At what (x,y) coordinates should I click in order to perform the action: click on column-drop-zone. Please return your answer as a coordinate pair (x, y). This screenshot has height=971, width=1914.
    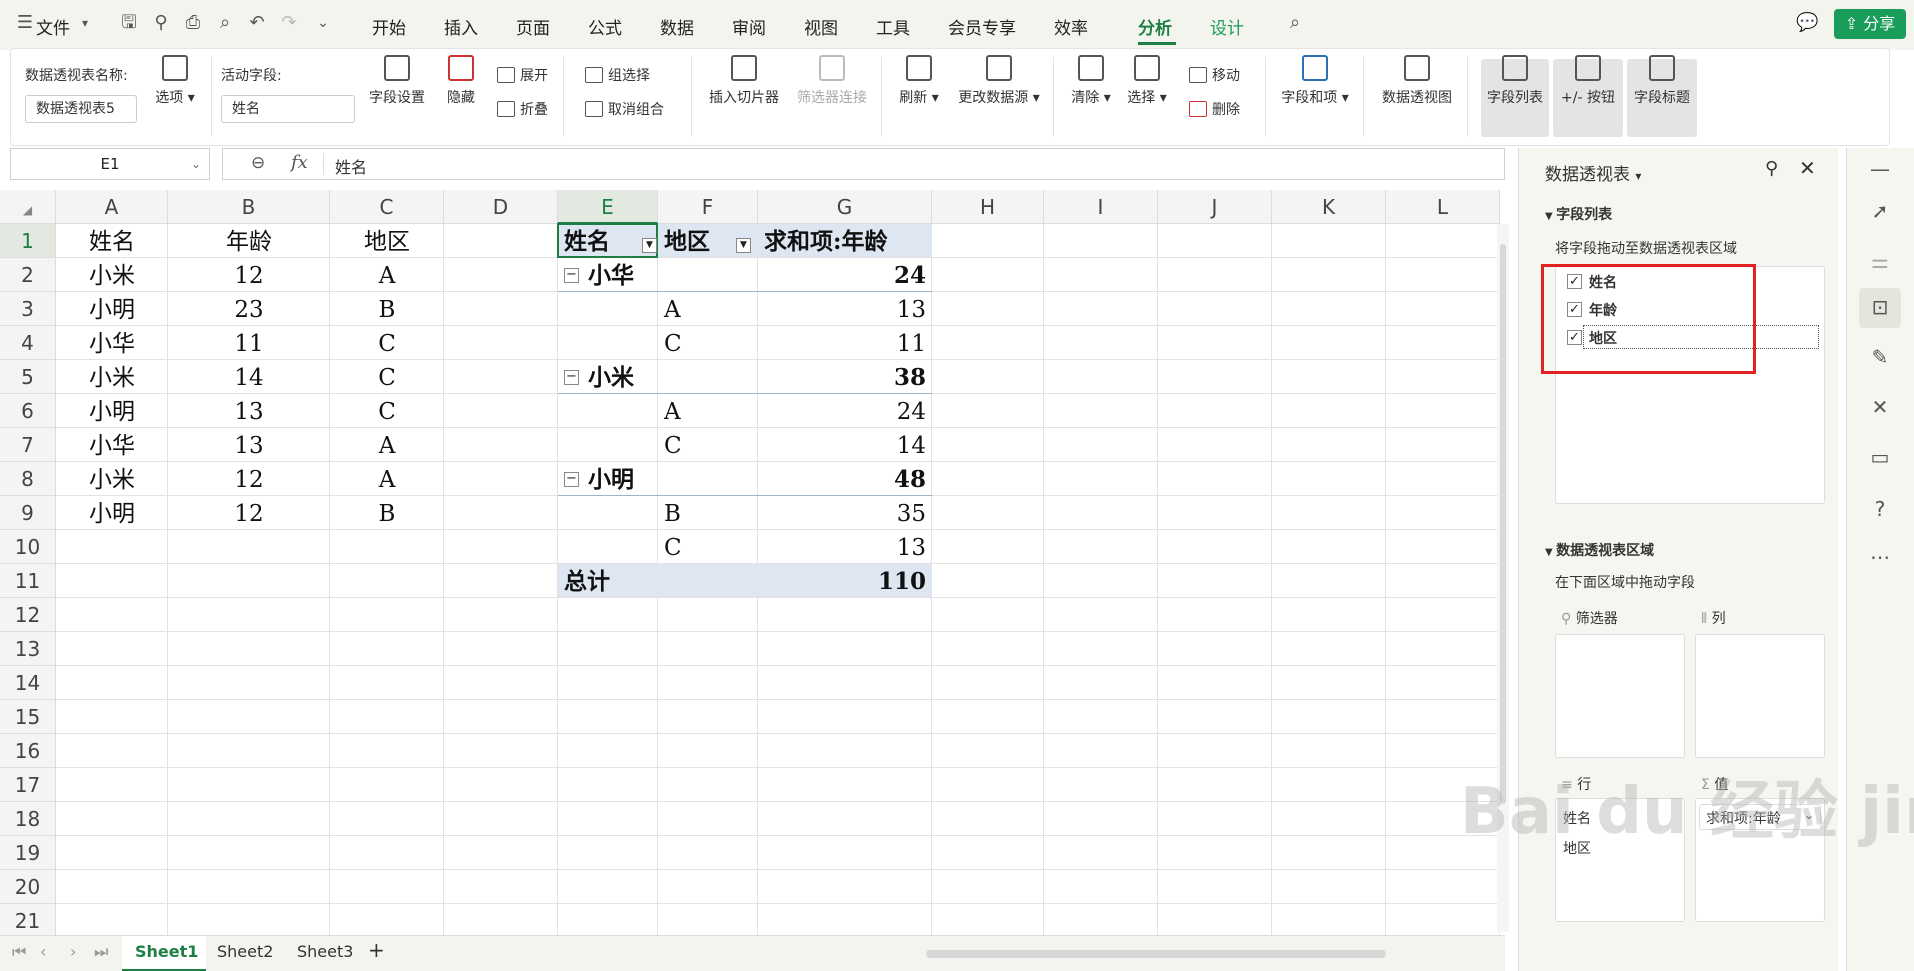
    Looking at the image, I should click on (1760, 696).